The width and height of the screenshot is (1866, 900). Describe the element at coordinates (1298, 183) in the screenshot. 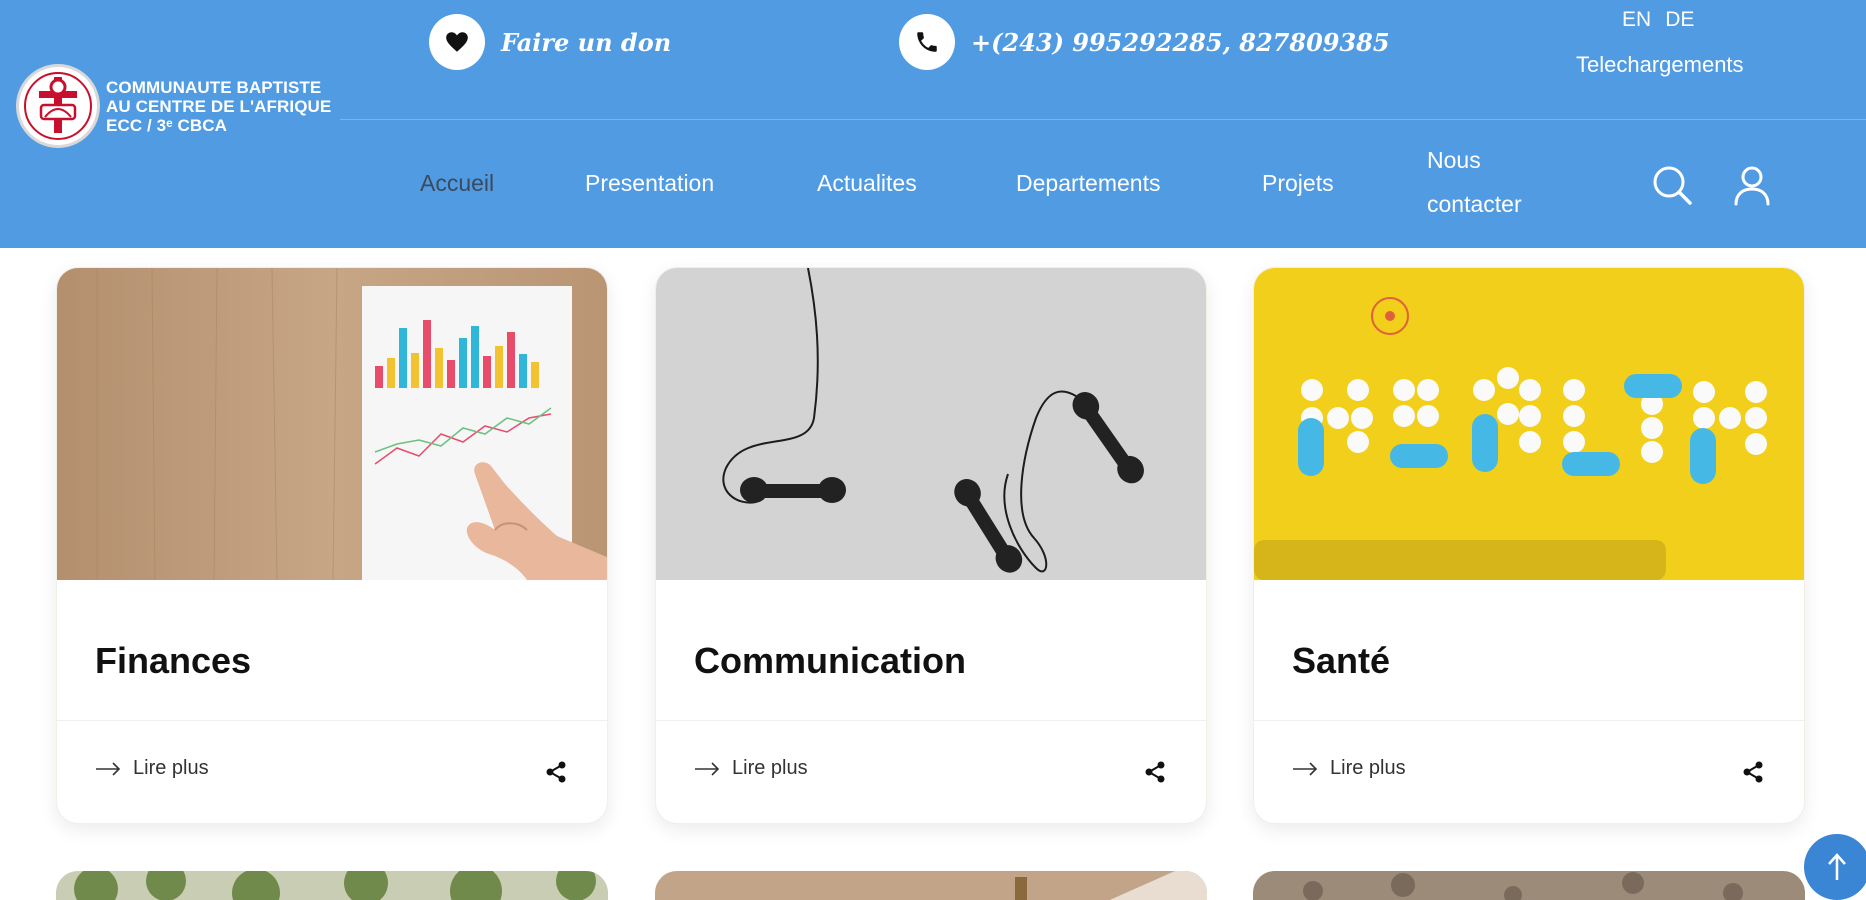

I see `nav-item-projets: Projets` at that location.